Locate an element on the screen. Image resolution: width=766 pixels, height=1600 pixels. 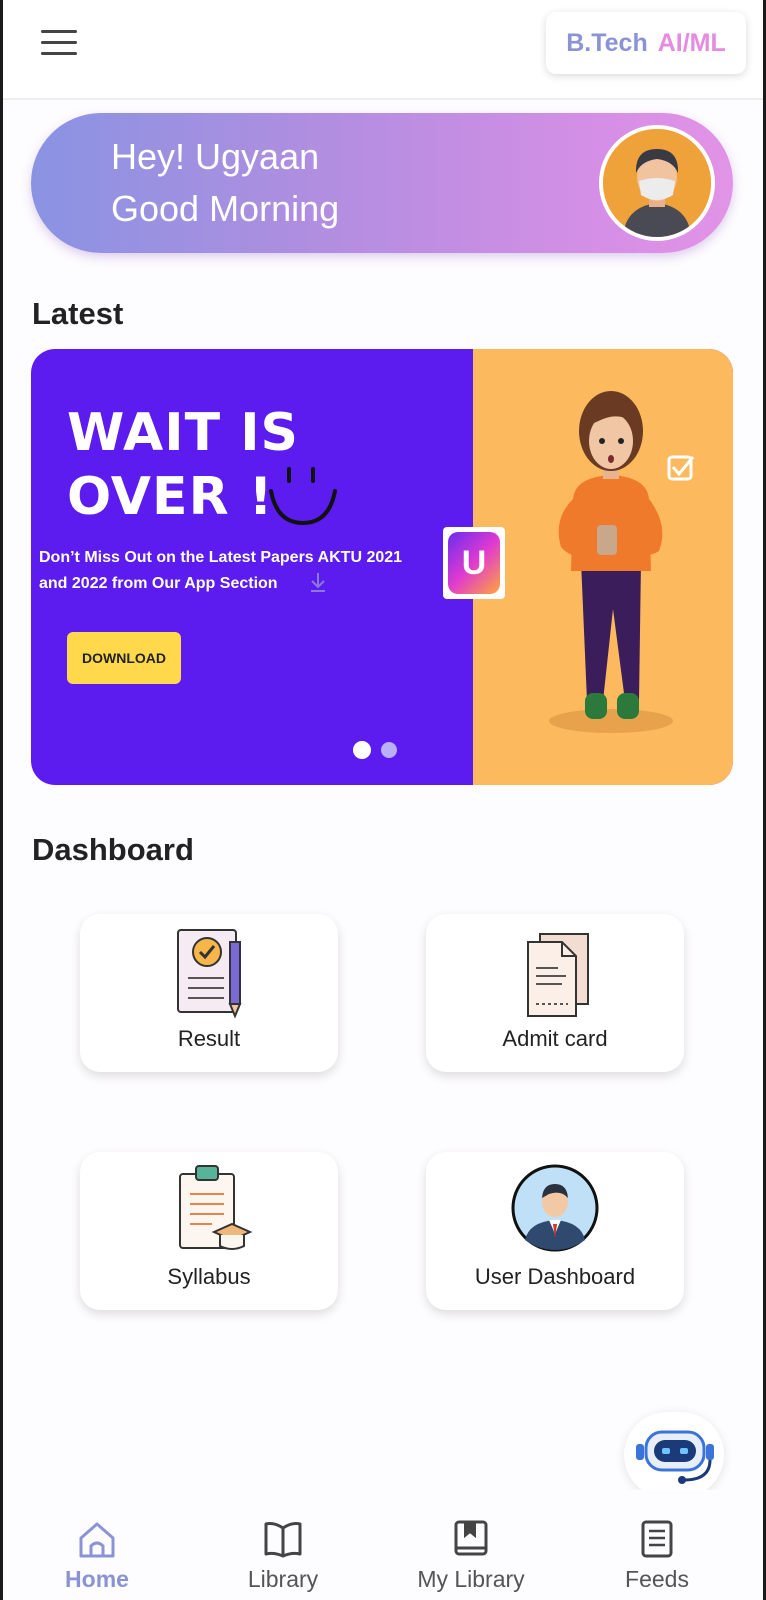
nav-library-label: Library is located at coordinates (283, 1579).